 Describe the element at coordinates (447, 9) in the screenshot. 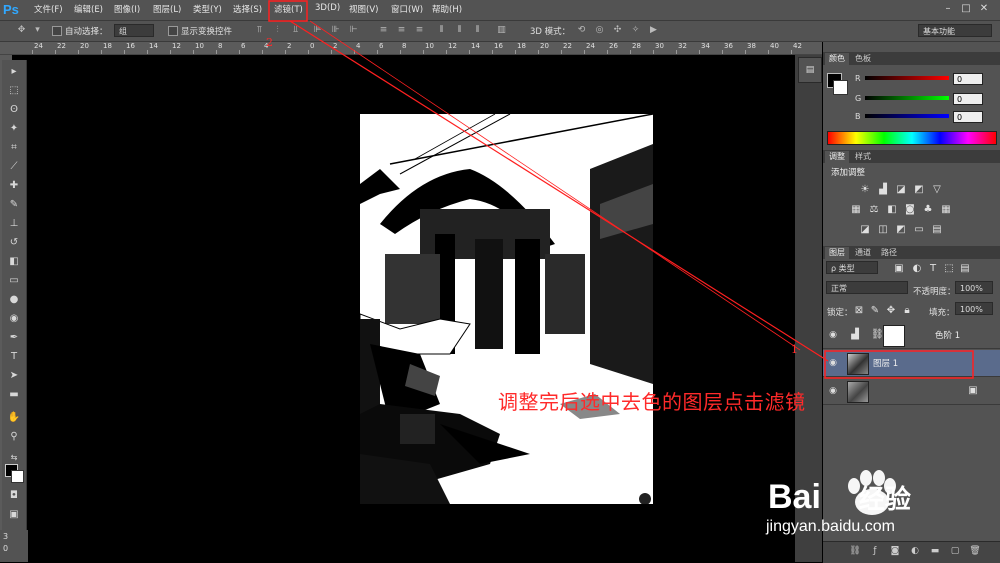

I see `menu-help: 帮助(H)` at that location.